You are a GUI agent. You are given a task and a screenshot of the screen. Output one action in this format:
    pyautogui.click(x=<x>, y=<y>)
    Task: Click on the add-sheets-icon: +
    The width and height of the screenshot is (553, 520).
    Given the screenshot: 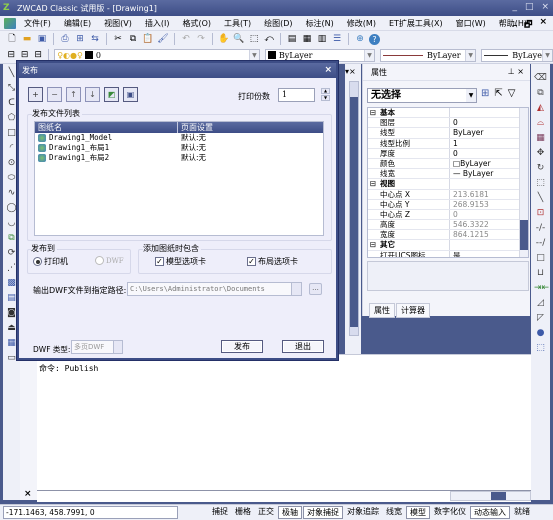 What is the action you would take?
    pyautogui.click(x=35, y=94)
    